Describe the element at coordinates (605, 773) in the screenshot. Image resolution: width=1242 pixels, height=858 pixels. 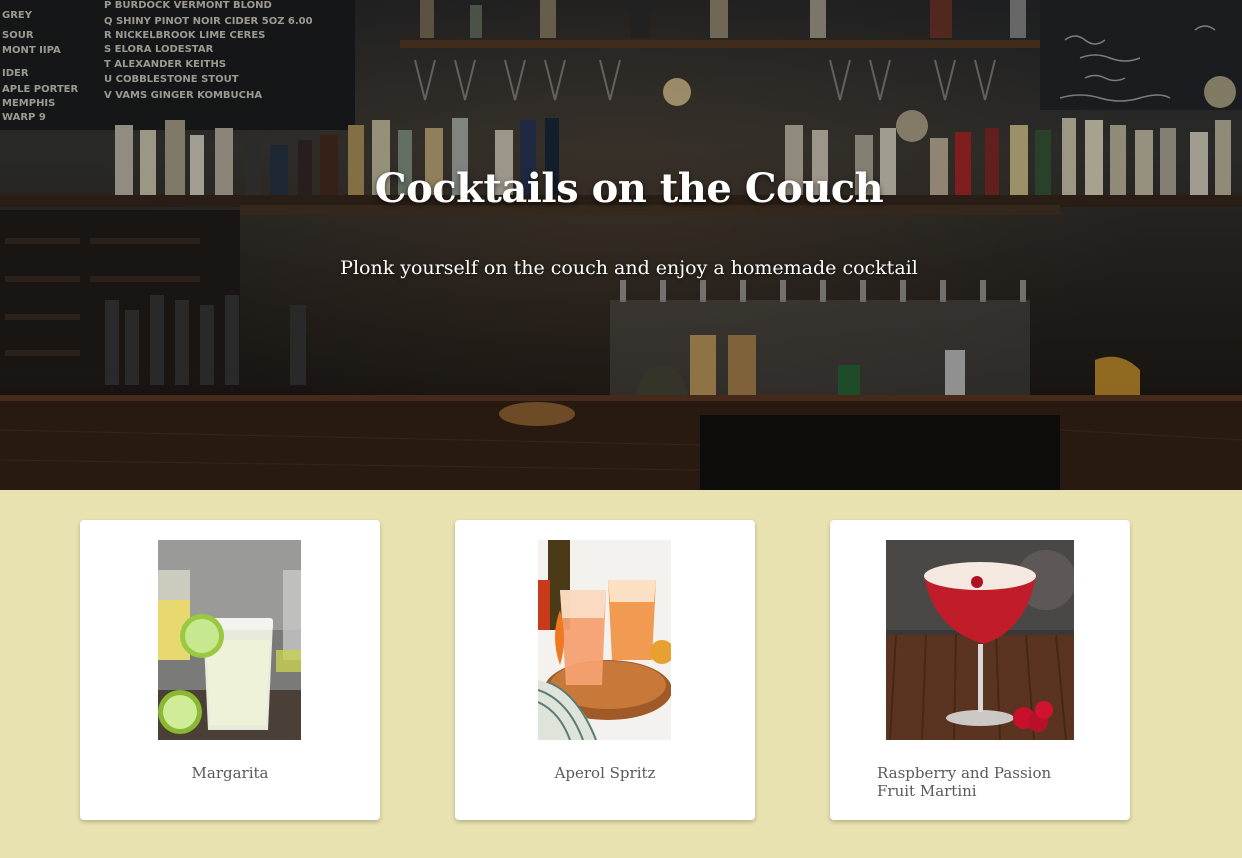
I see `cocktail-name: Aperol Spritz` at that location.